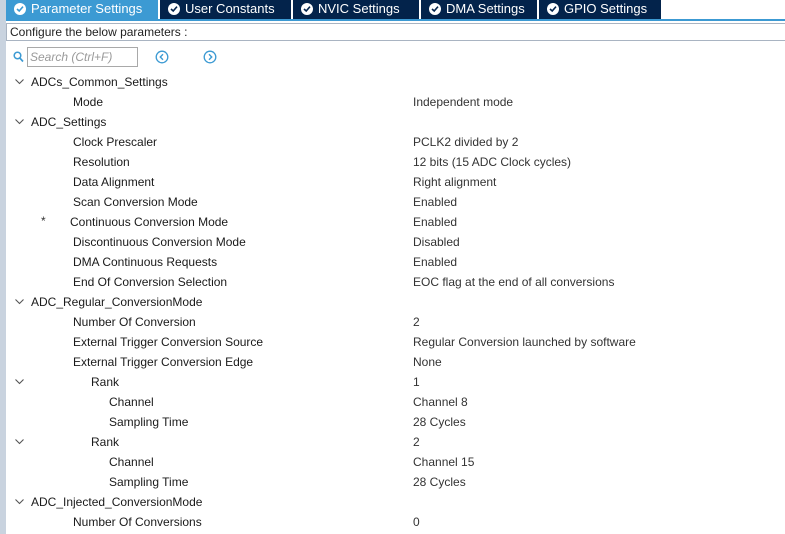  I want to click on parameter-value: Right alignment, so click(454, 182).